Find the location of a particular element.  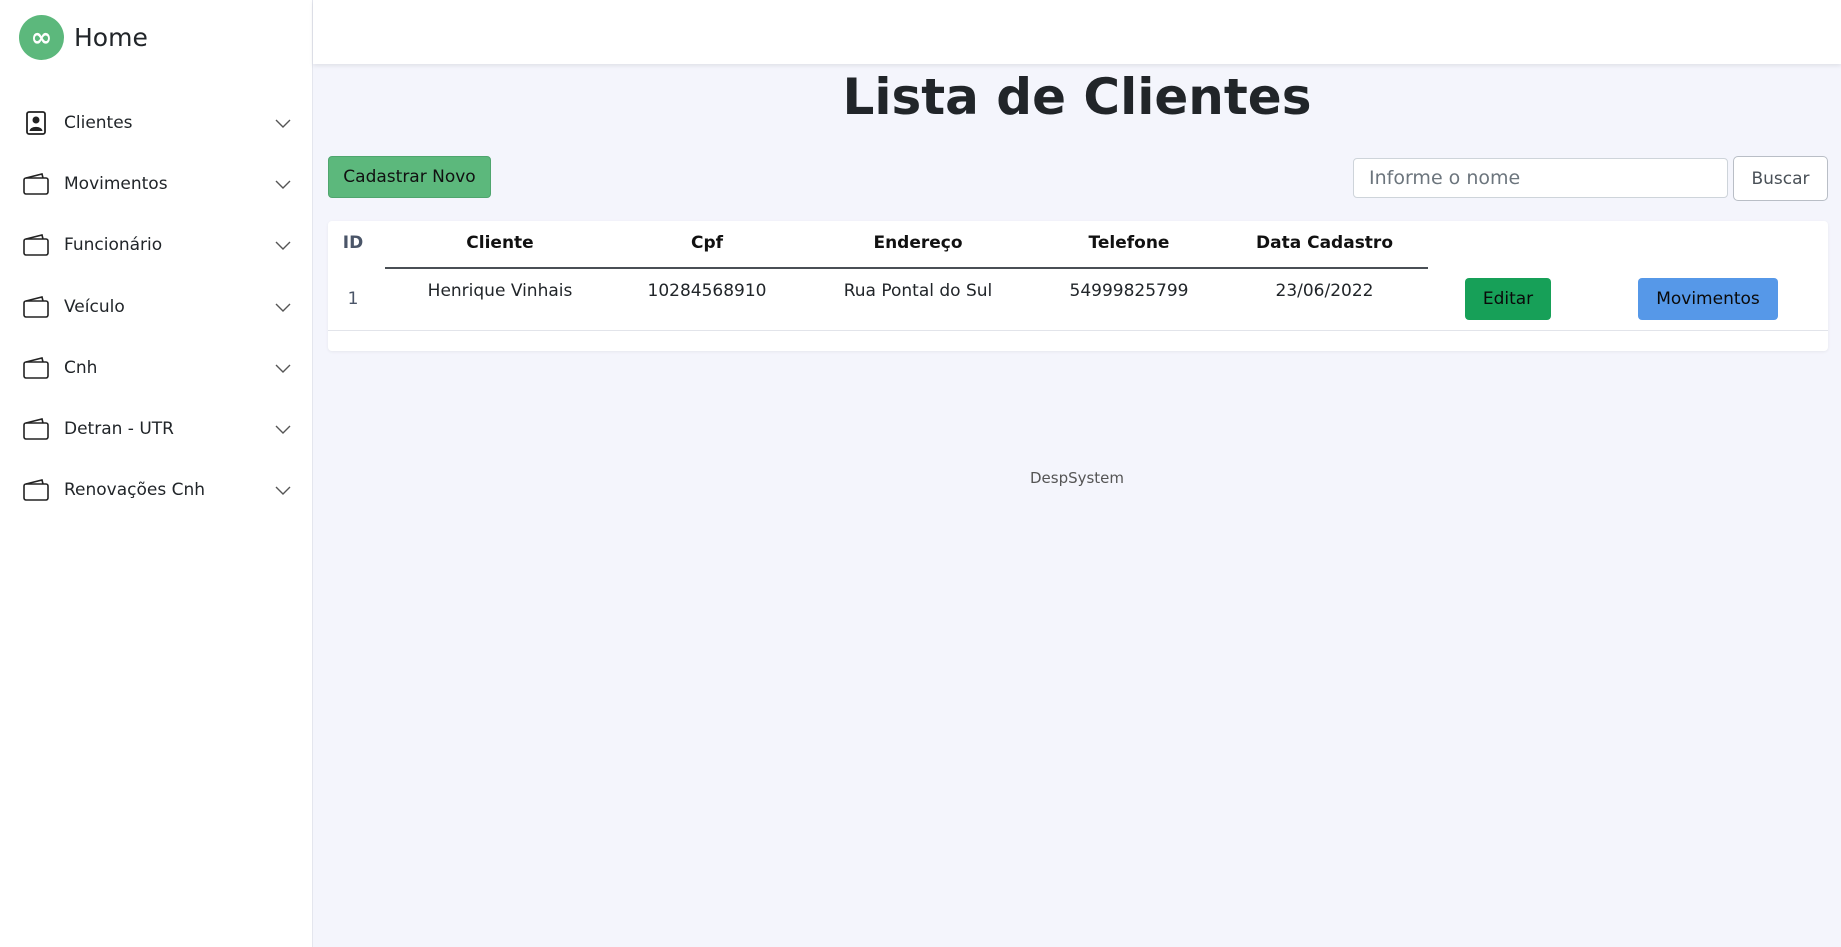

brand: ∞ Home is located at coordinates (83, 37).